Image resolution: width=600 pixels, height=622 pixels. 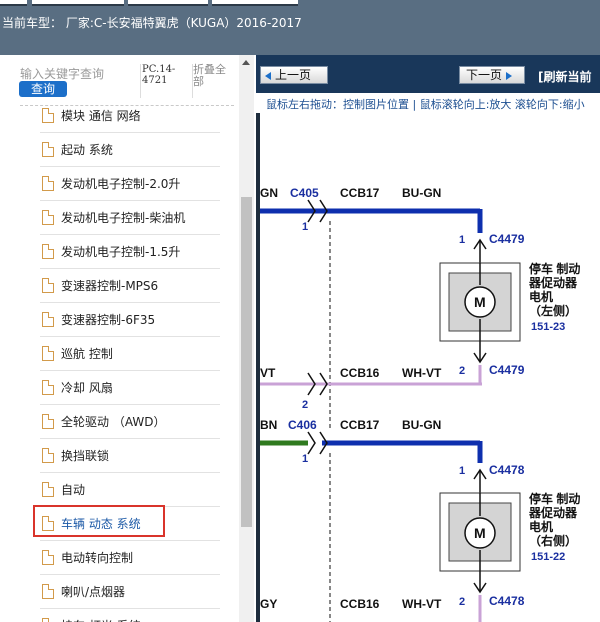 What do you see at coordinates (99, 521) in the screenshot?
I see `selection-highlight` at bounding box center [99, 521].